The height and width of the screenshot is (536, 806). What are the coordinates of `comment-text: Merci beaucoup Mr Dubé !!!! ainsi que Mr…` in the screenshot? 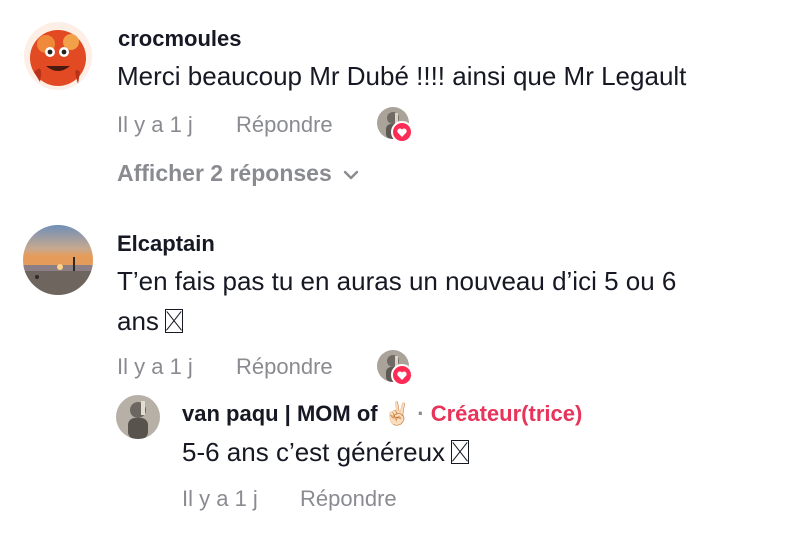 It's located at (402, 76).